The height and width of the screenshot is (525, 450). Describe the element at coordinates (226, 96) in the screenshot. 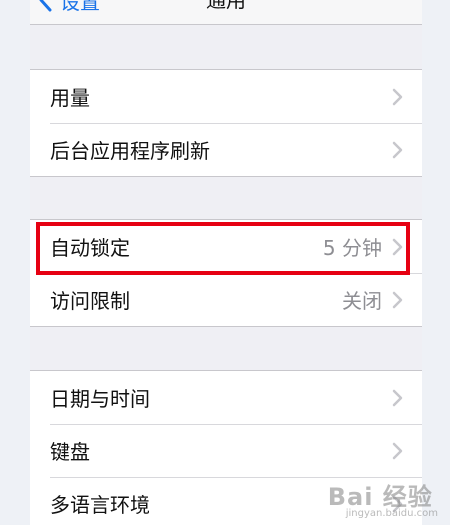

I see `row-usage: 用量` at that location.